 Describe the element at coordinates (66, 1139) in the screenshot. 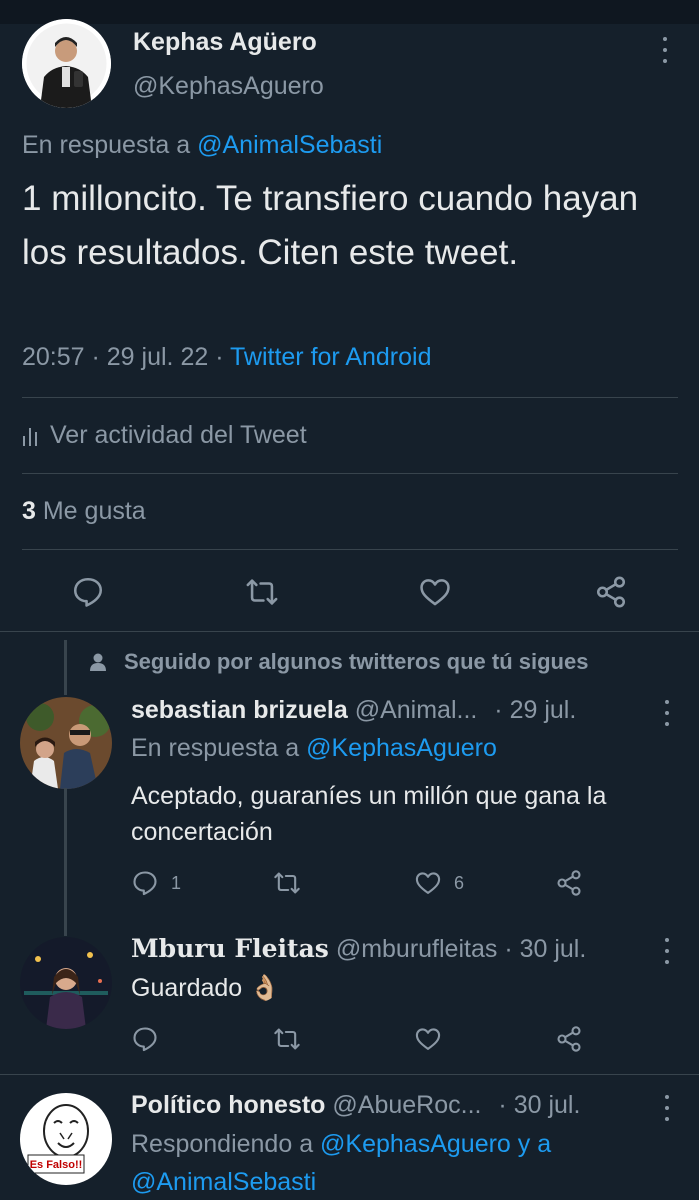

I see `reply-avatar-politico: Es Falso!!` at that location.